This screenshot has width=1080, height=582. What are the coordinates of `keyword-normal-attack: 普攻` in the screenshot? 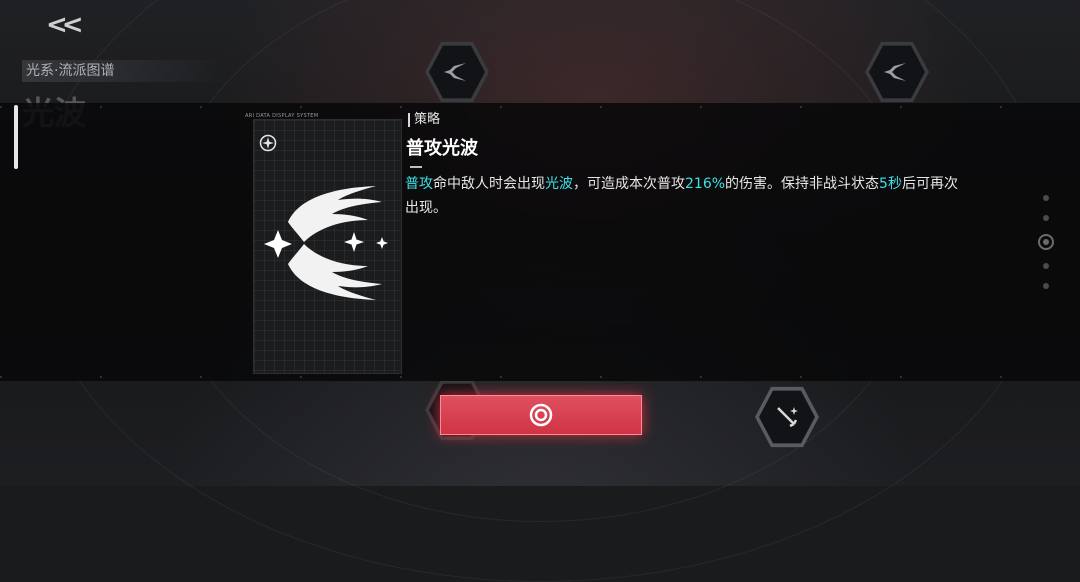 It's located at (419, 184).